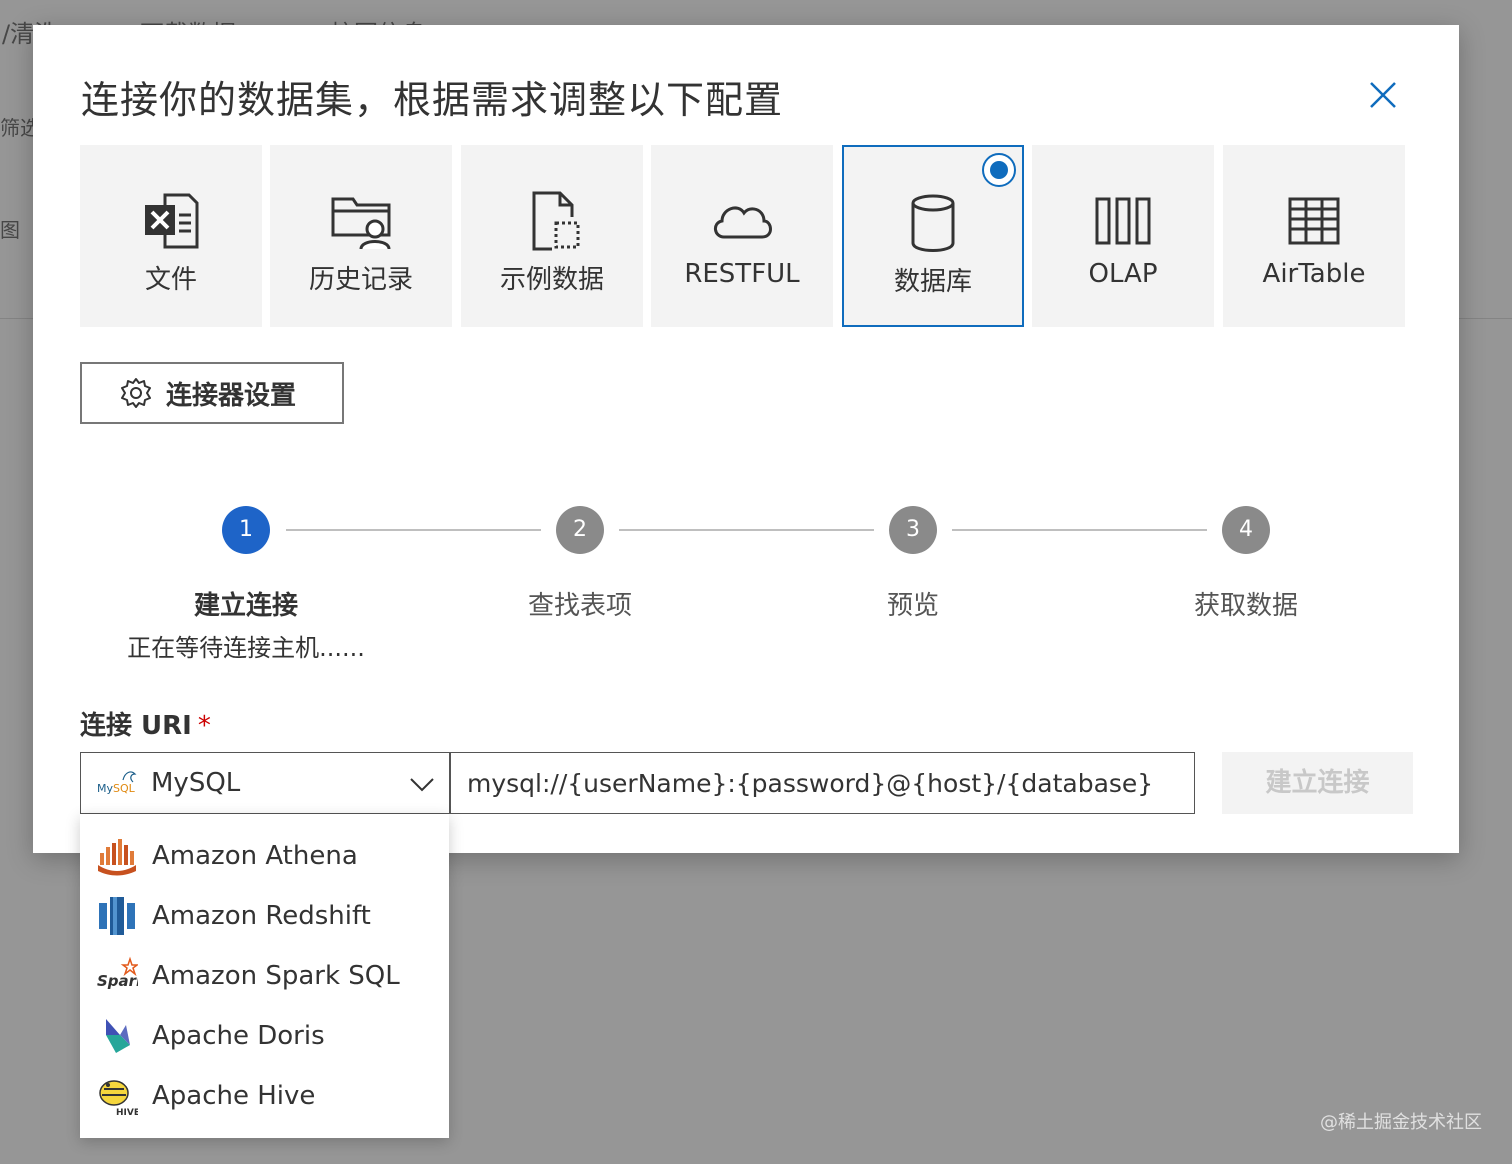 The width and height of the screenshot is (1512, 1164). What do you see at coordinates (551, 280) in the screenshot?
I see `source-label: 示例数据` at bounding box center [551, 280].